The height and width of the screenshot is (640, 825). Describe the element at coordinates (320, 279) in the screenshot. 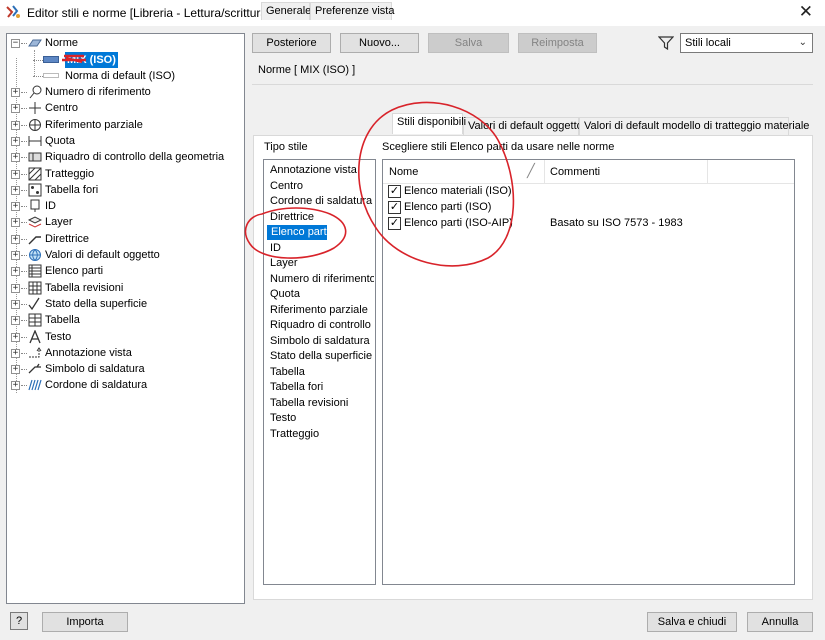

I see `style-type-item: Numero di riferimento` at that location.